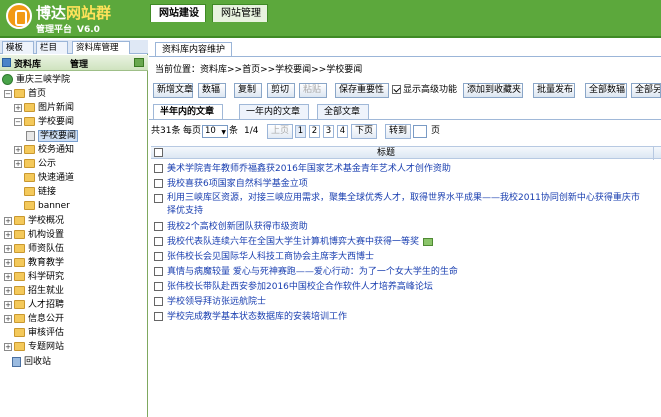 The image size is (661, 417). What do you see at coordinates (398, 131) in the screenshot?
I see `goto-button: 转到` at bounding box center [398, 131].